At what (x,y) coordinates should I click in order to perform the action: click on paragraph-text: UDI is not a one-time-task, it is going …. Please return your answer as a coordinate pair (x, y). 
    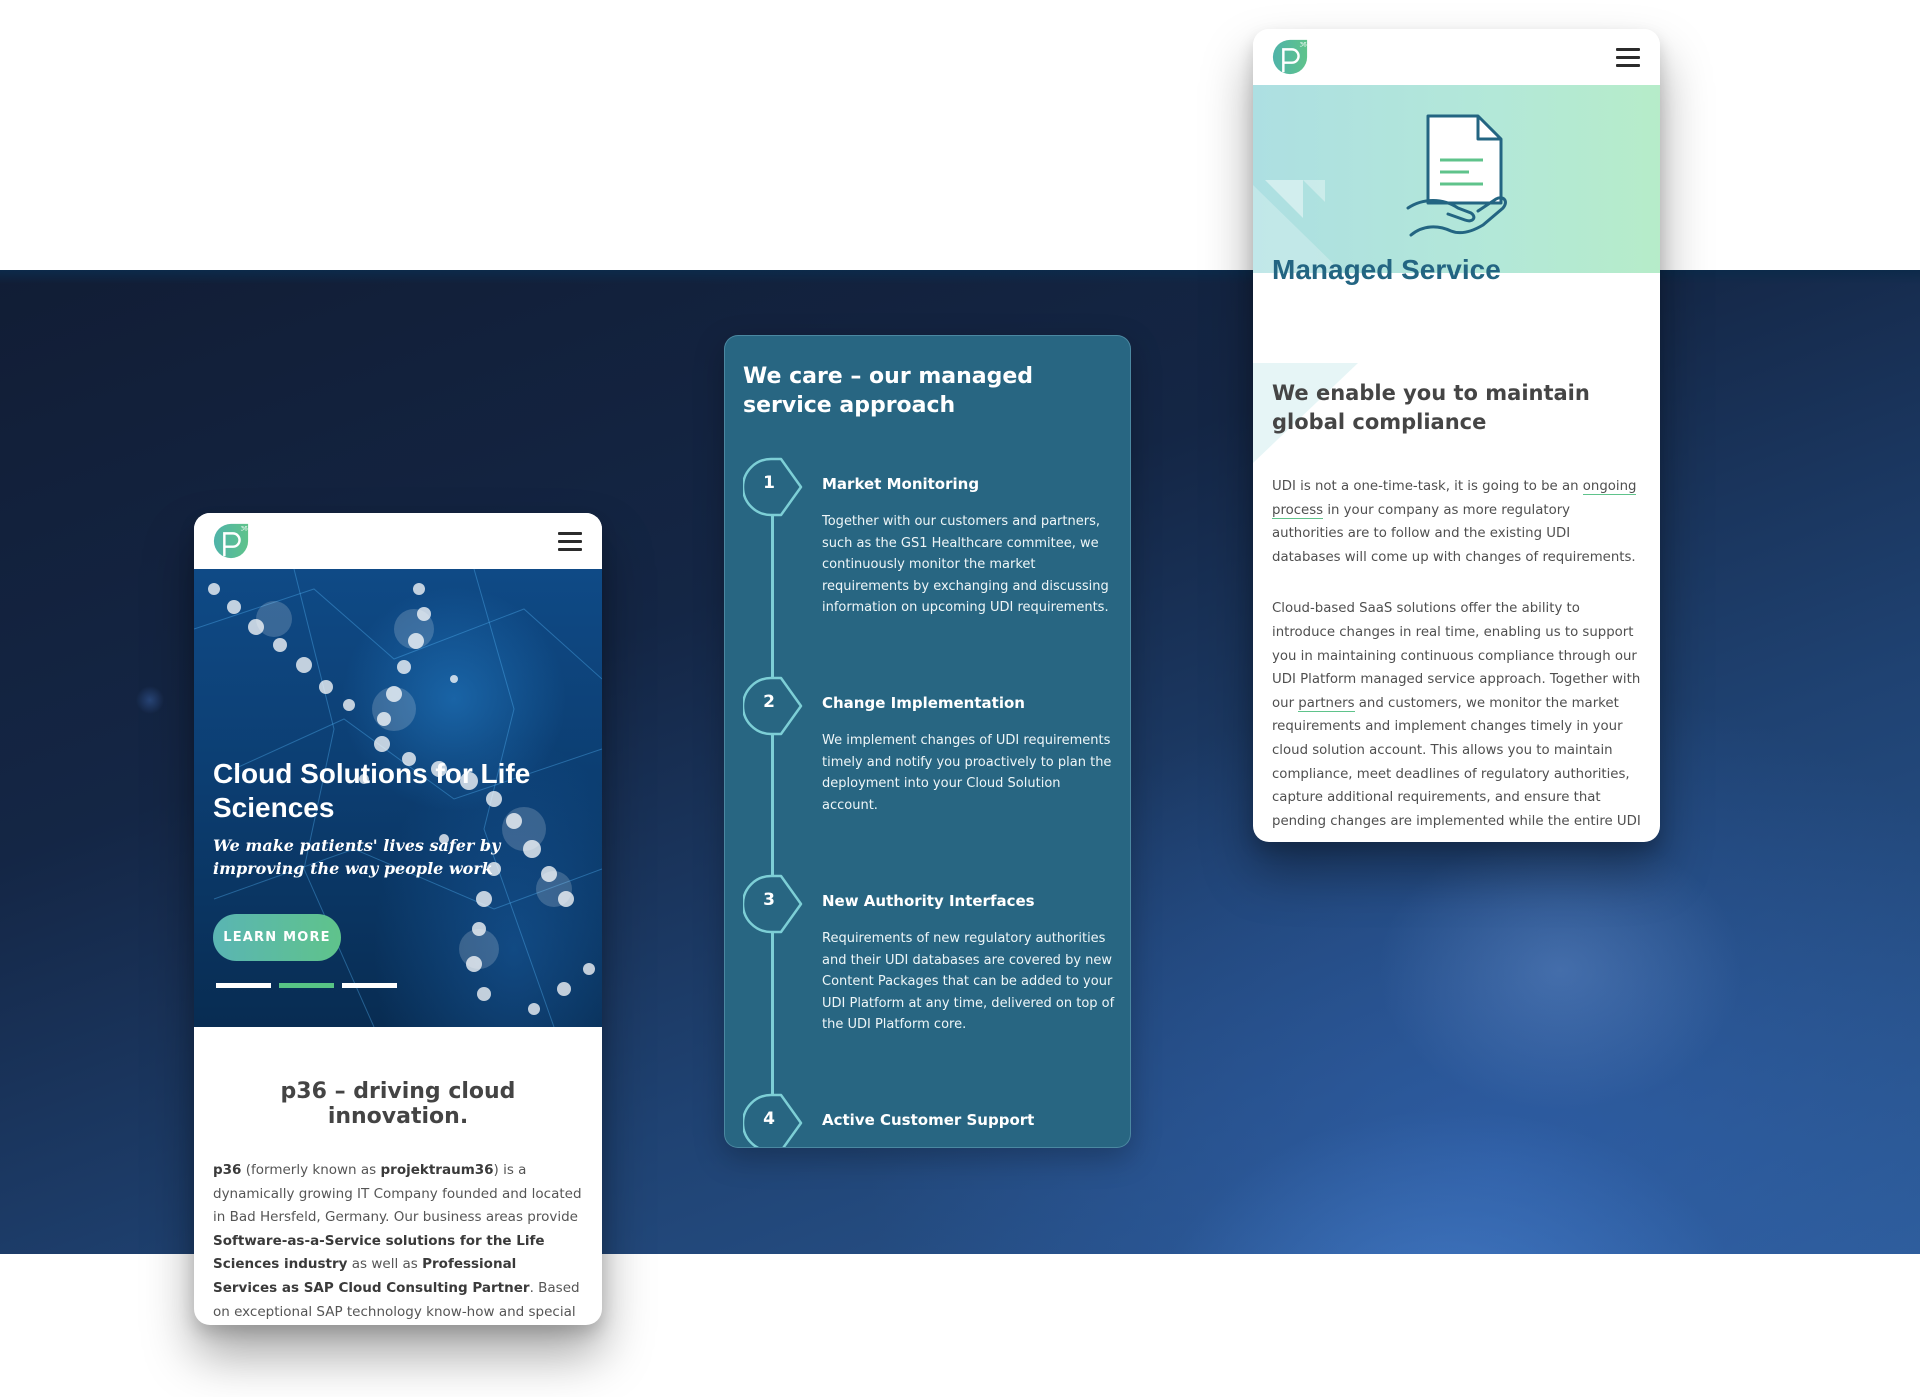
    Looking at the image, I should click on (1427, 486).